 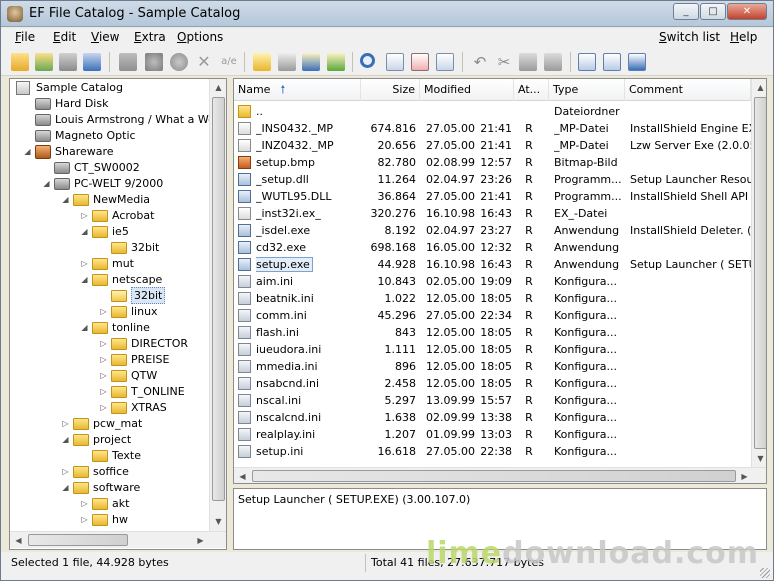 What do you see at coordinates (109, 328) in the screenshot?
I see `tree-item: ◢ tonline` at bounding box center [109, 328].